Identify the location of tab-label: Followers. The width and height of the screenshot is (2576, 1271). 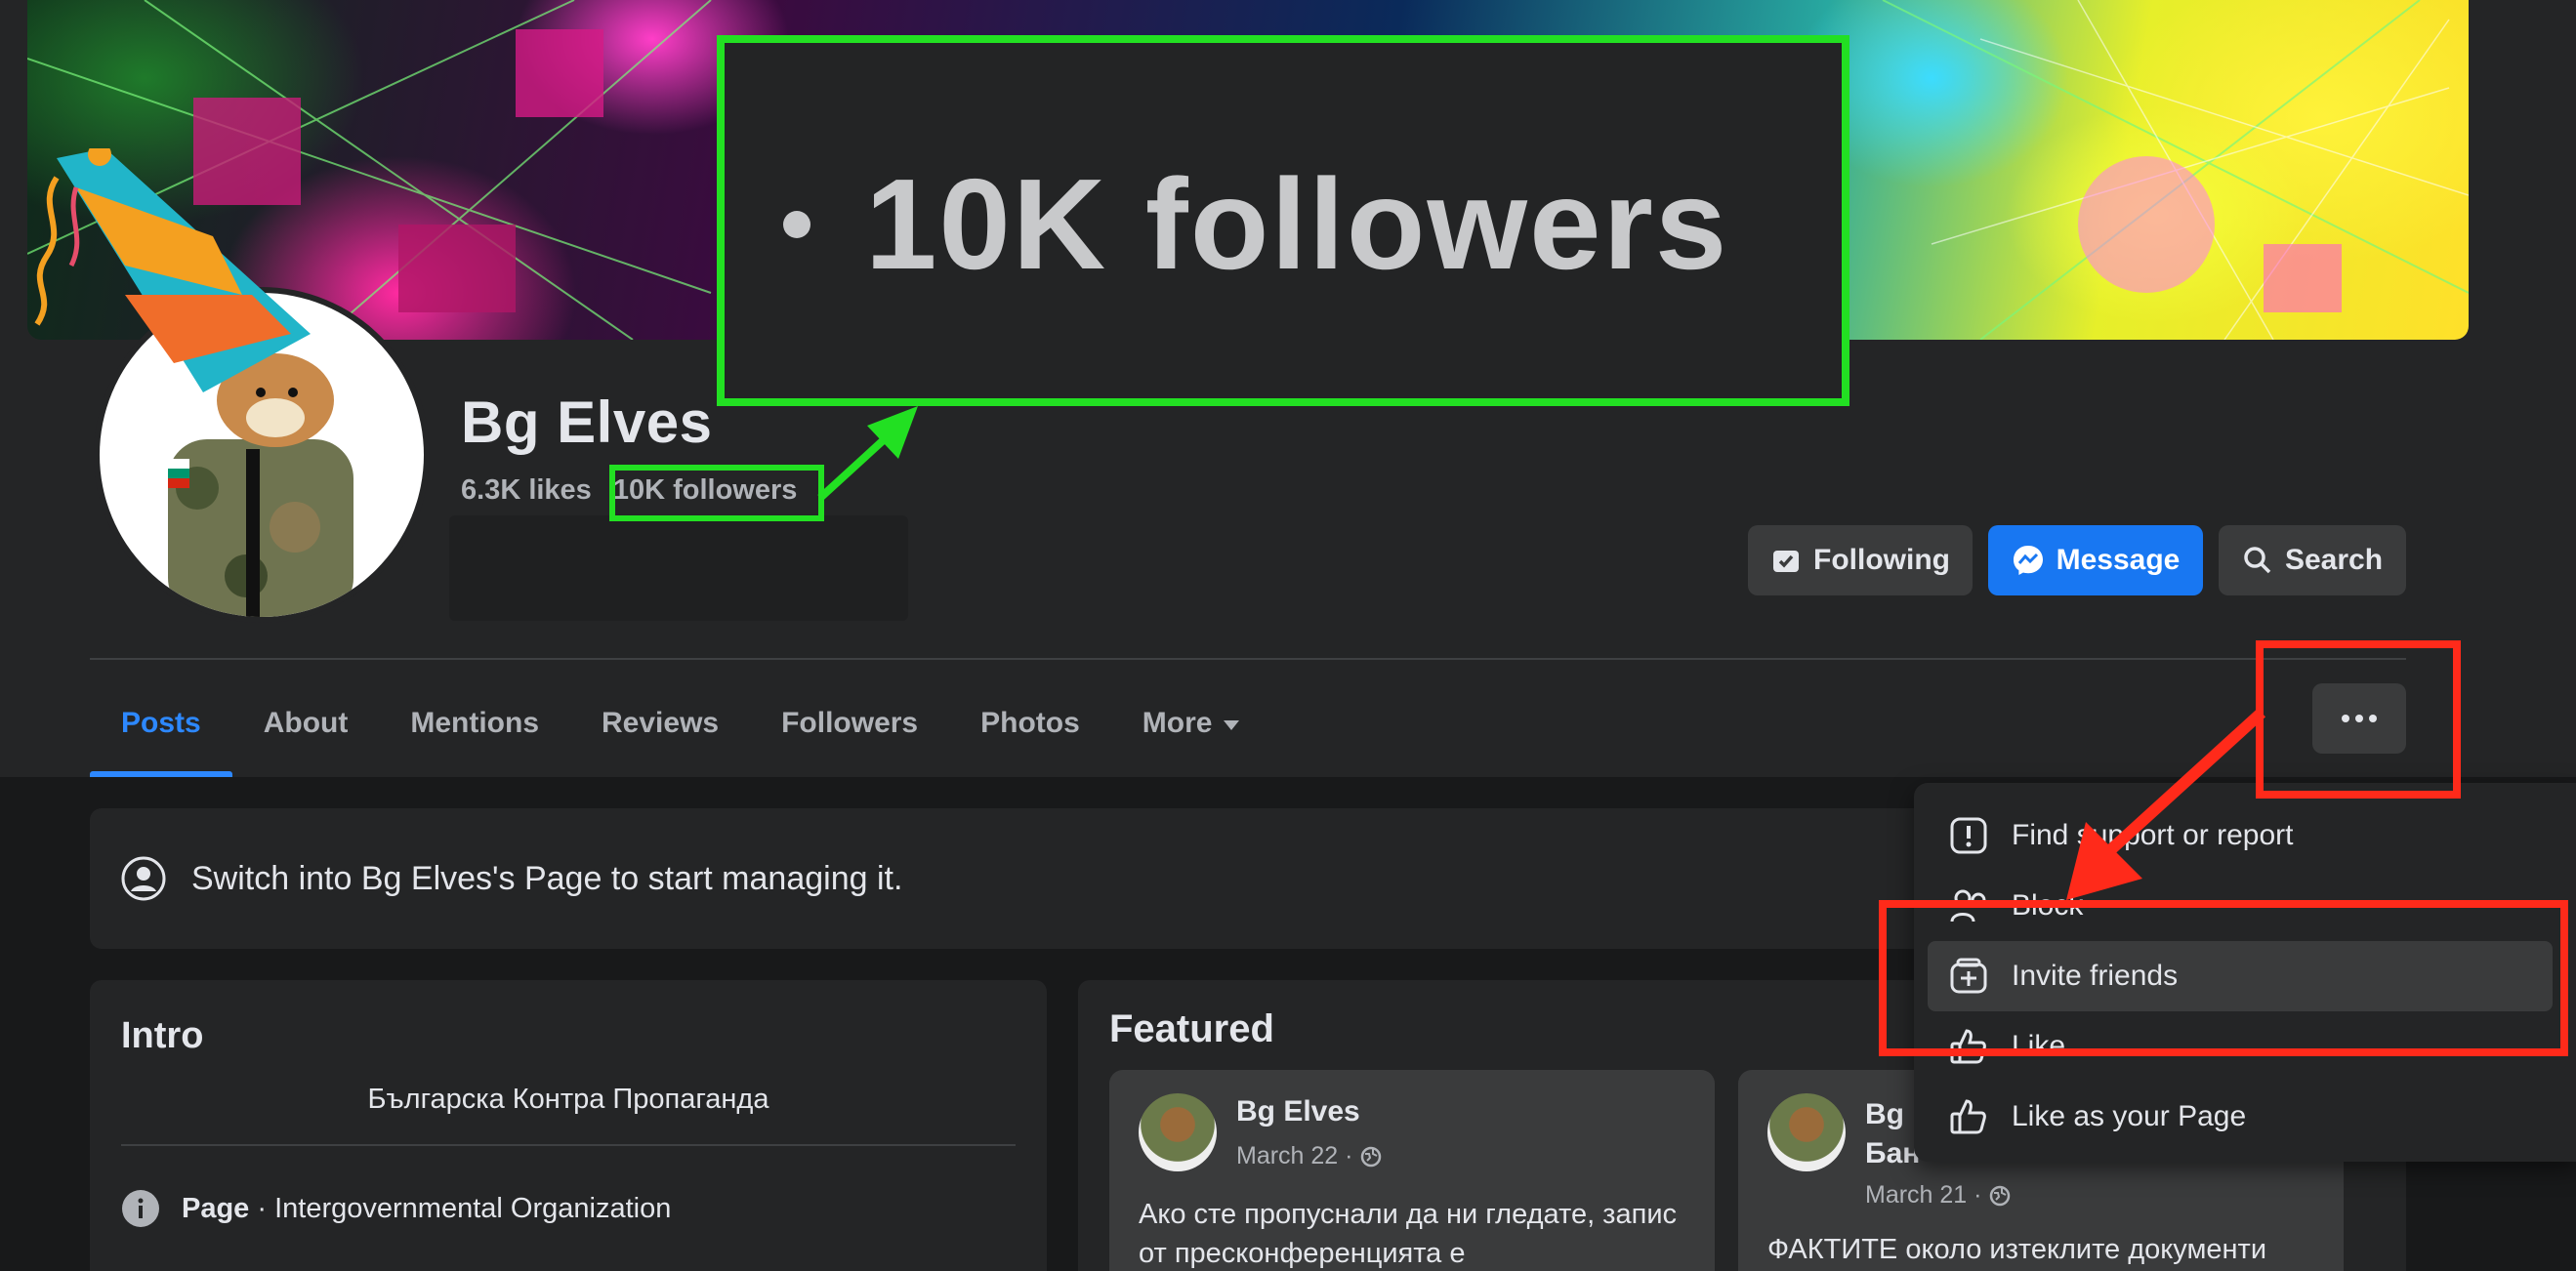
(850, 723).